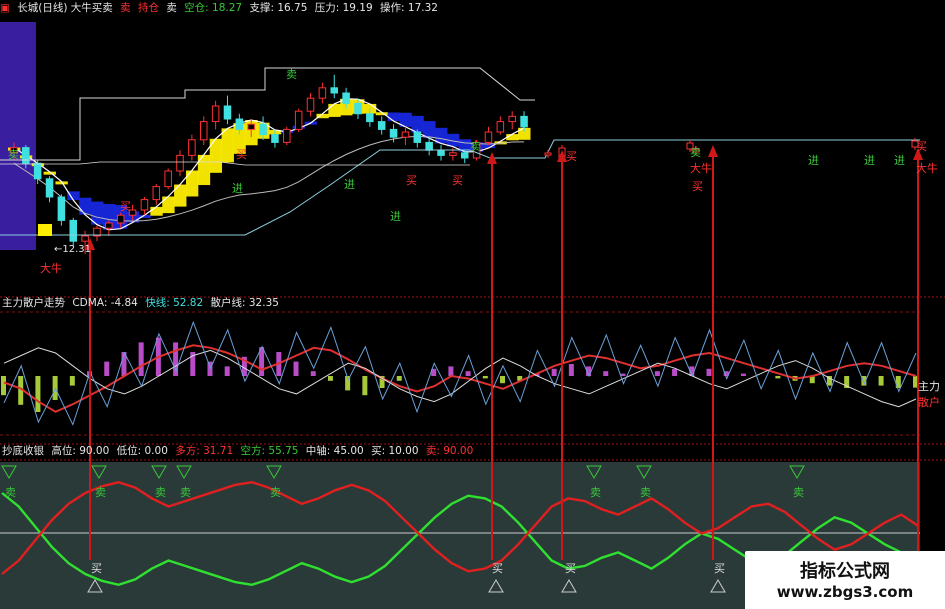 Image resolution: width=945 pixels, height=609 pixels. I want to click on empty-label: 空仓: 18.27, so click(213, 8).